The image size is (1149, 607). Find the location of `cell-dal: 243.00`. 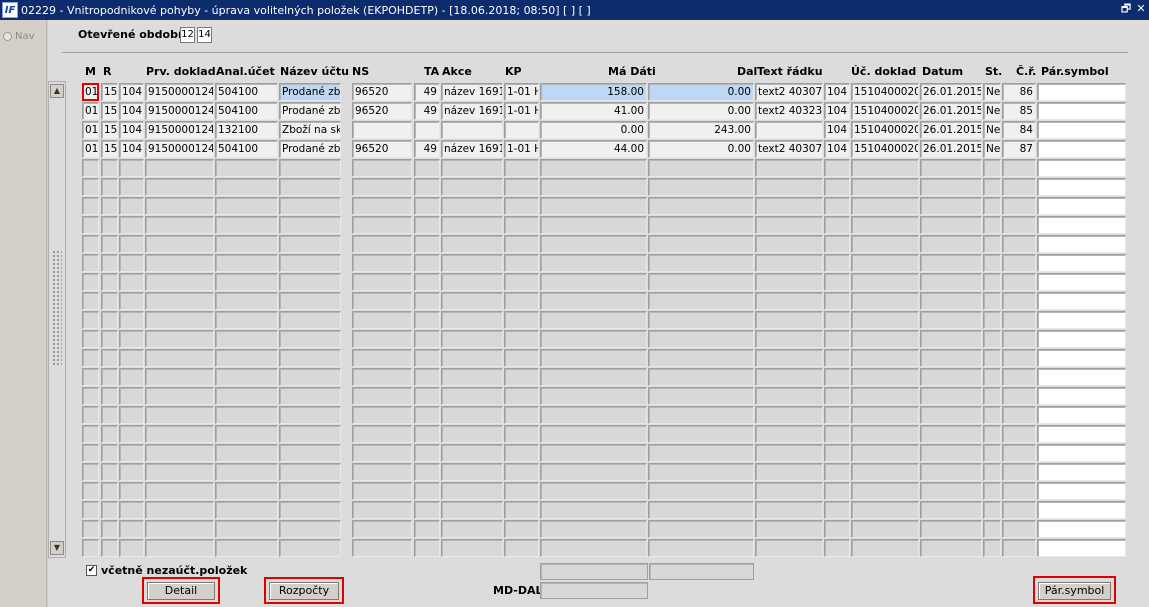

cell-dal: 243.00 is located at coordinates (701, 130).